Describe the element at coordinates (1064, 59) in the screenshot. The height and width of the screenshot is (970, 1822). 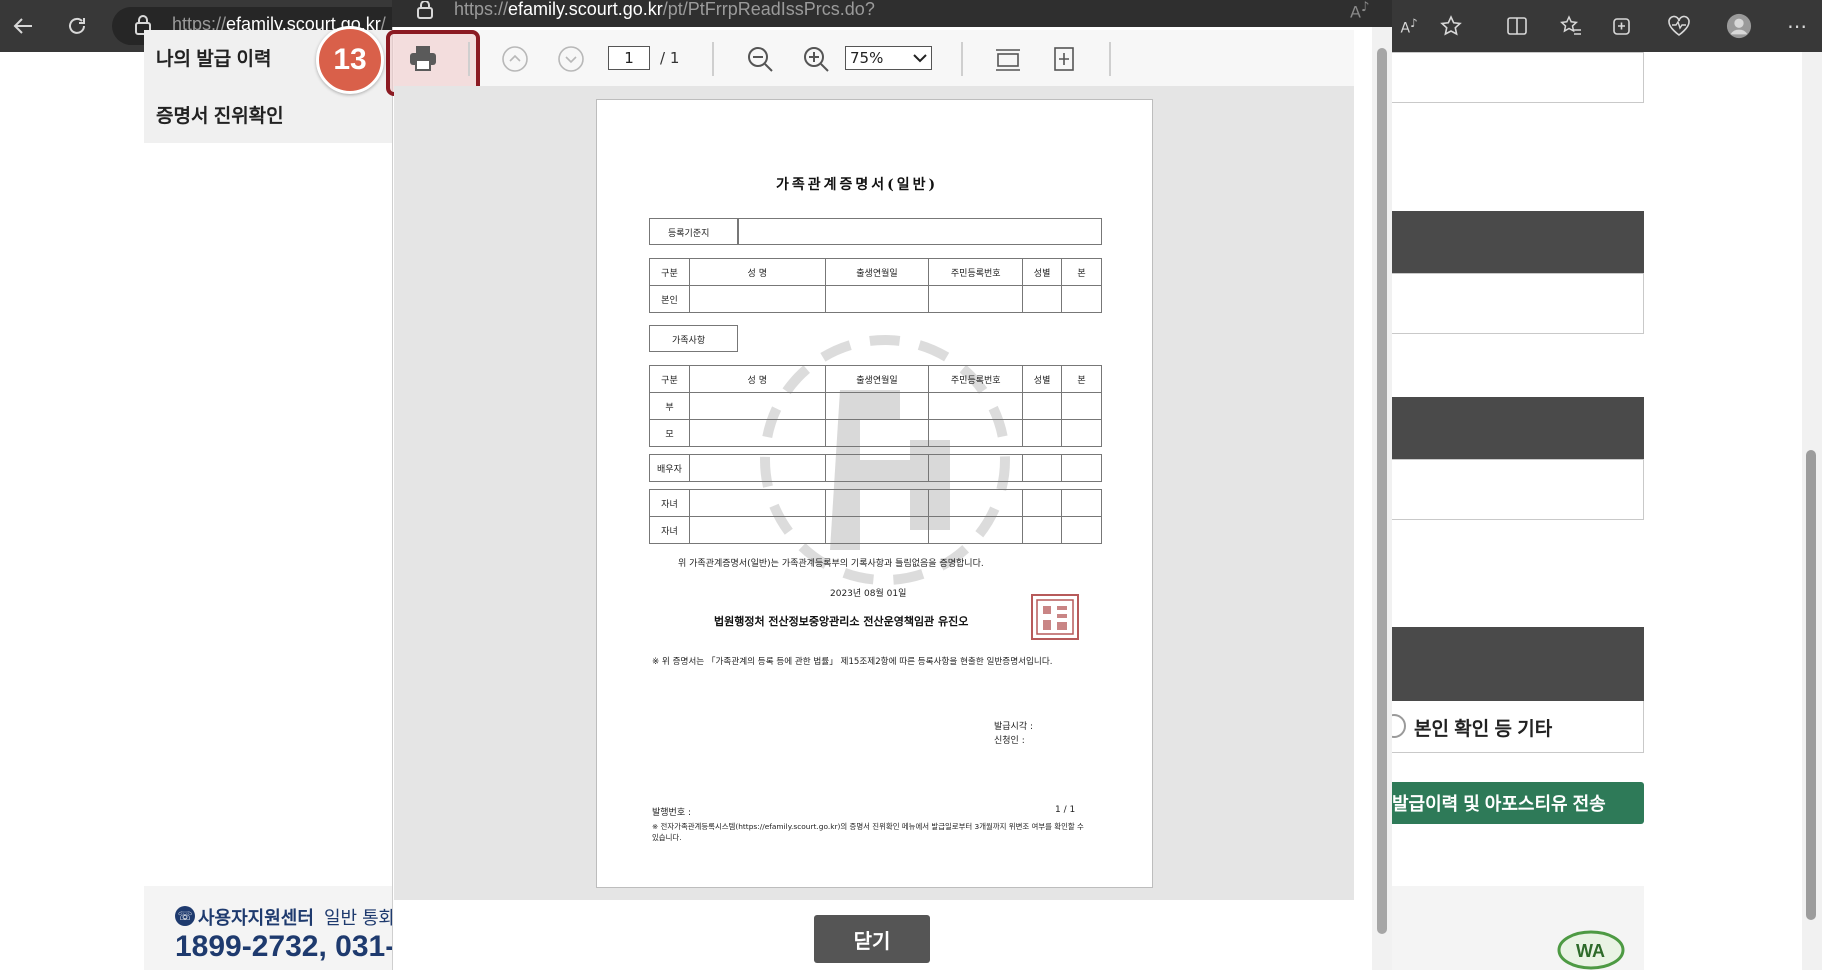
I see `fit-page-icon` at that location.